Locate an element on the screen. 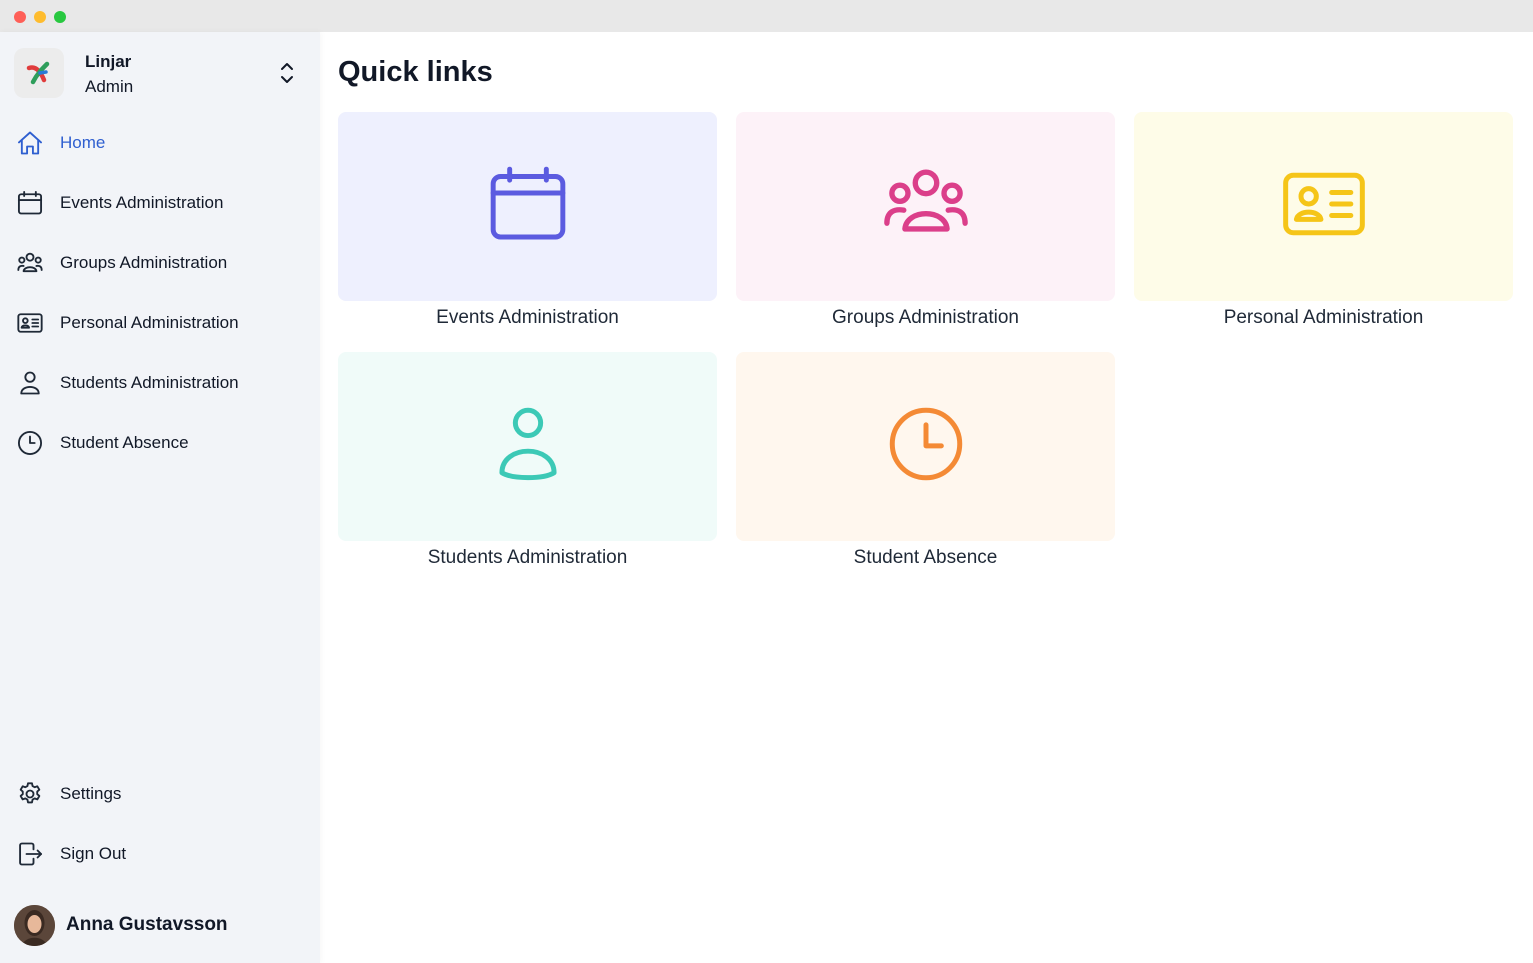 This screenshot has width=1533, height=963. user-name: Anna Gustavsson is located at coordinates (147, 924).